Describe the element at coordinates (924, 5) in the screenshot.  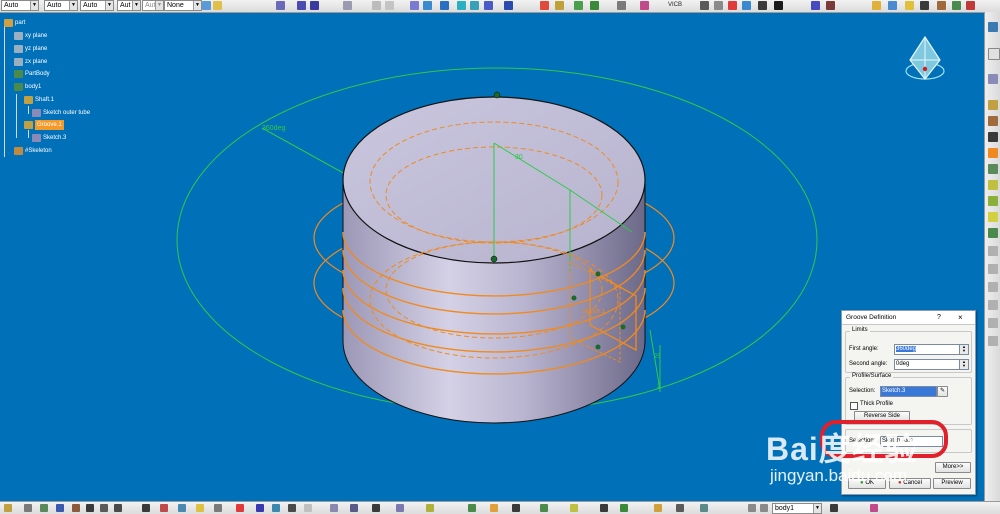
I see `edges-icon` at that location.